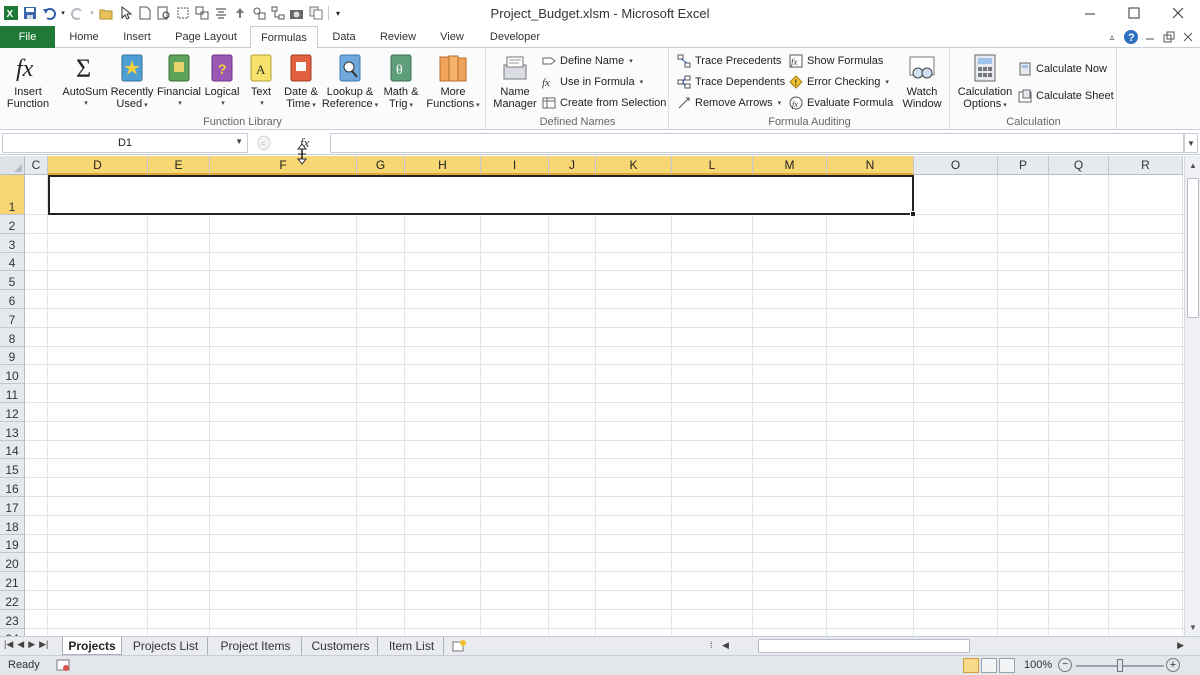 The width and height of the screenshot is (1200, 675). I want to click on show-formulas-button: fx Show Formulas, so click(835, 61).